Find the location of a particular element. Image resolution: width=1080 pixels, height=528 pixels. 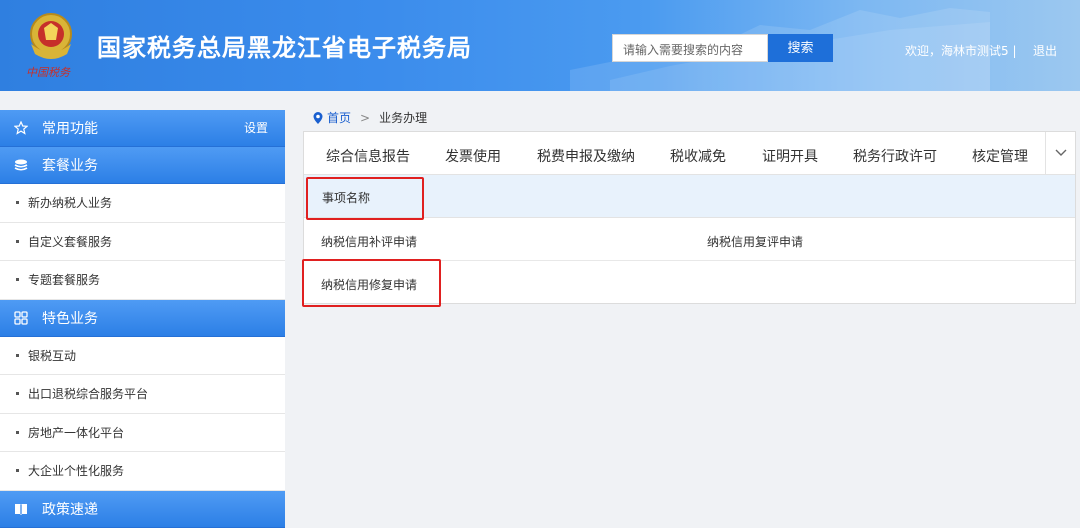

sidebar-section-label: 常用功能 is located at coordinates (70, 129).